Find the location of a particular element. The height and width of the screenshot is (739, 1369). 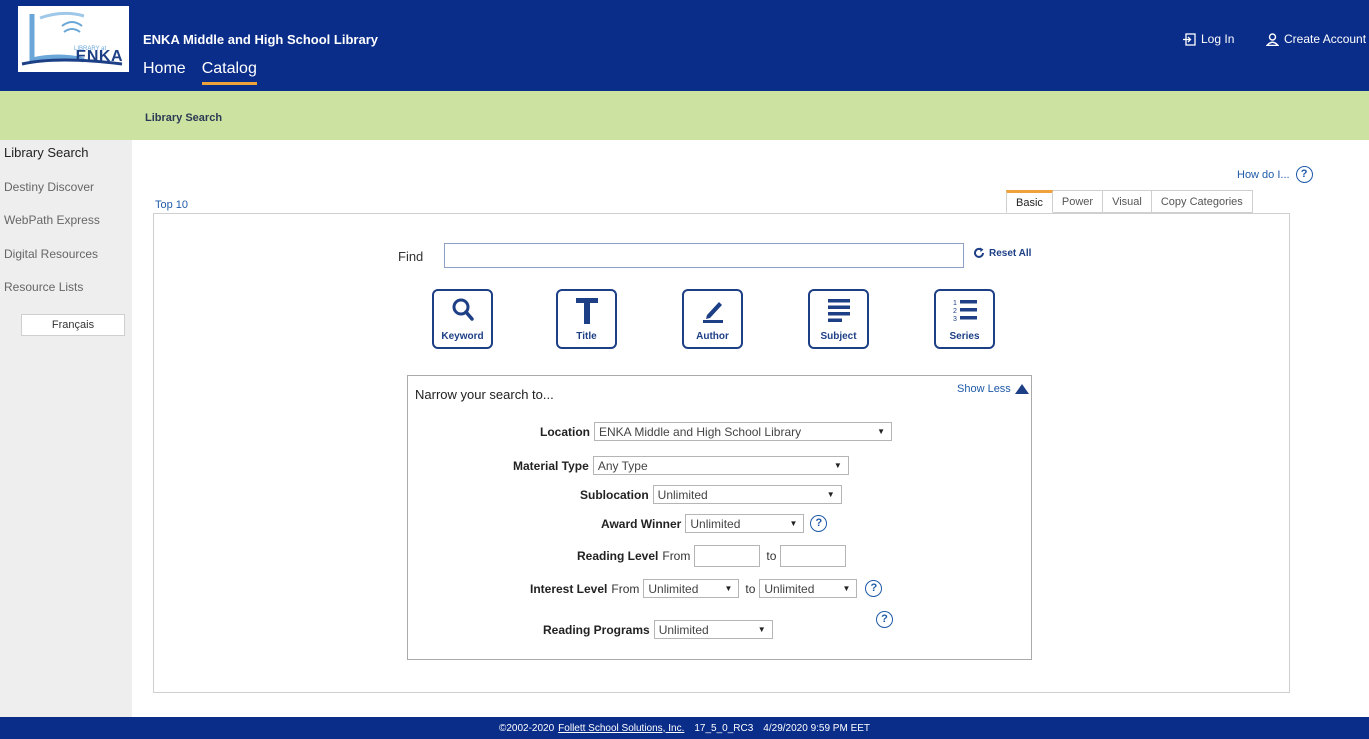

footer-version: 17_5_0_RC3 is located at coordinates (724, 728).